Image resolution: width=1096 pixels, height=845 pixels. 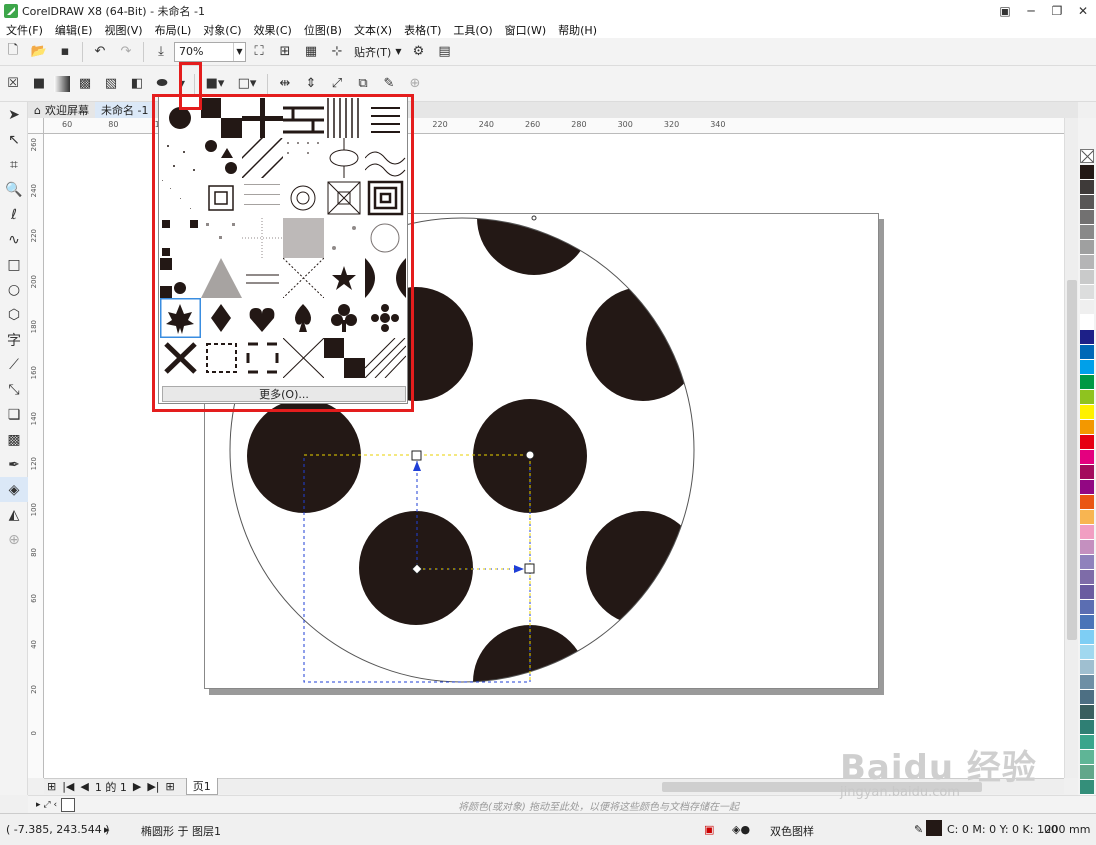 What do you see at coordinates (14, 164) in the screenshot?
I see `crop-tool-icon: ⌗` at bounding box center [14, 164].